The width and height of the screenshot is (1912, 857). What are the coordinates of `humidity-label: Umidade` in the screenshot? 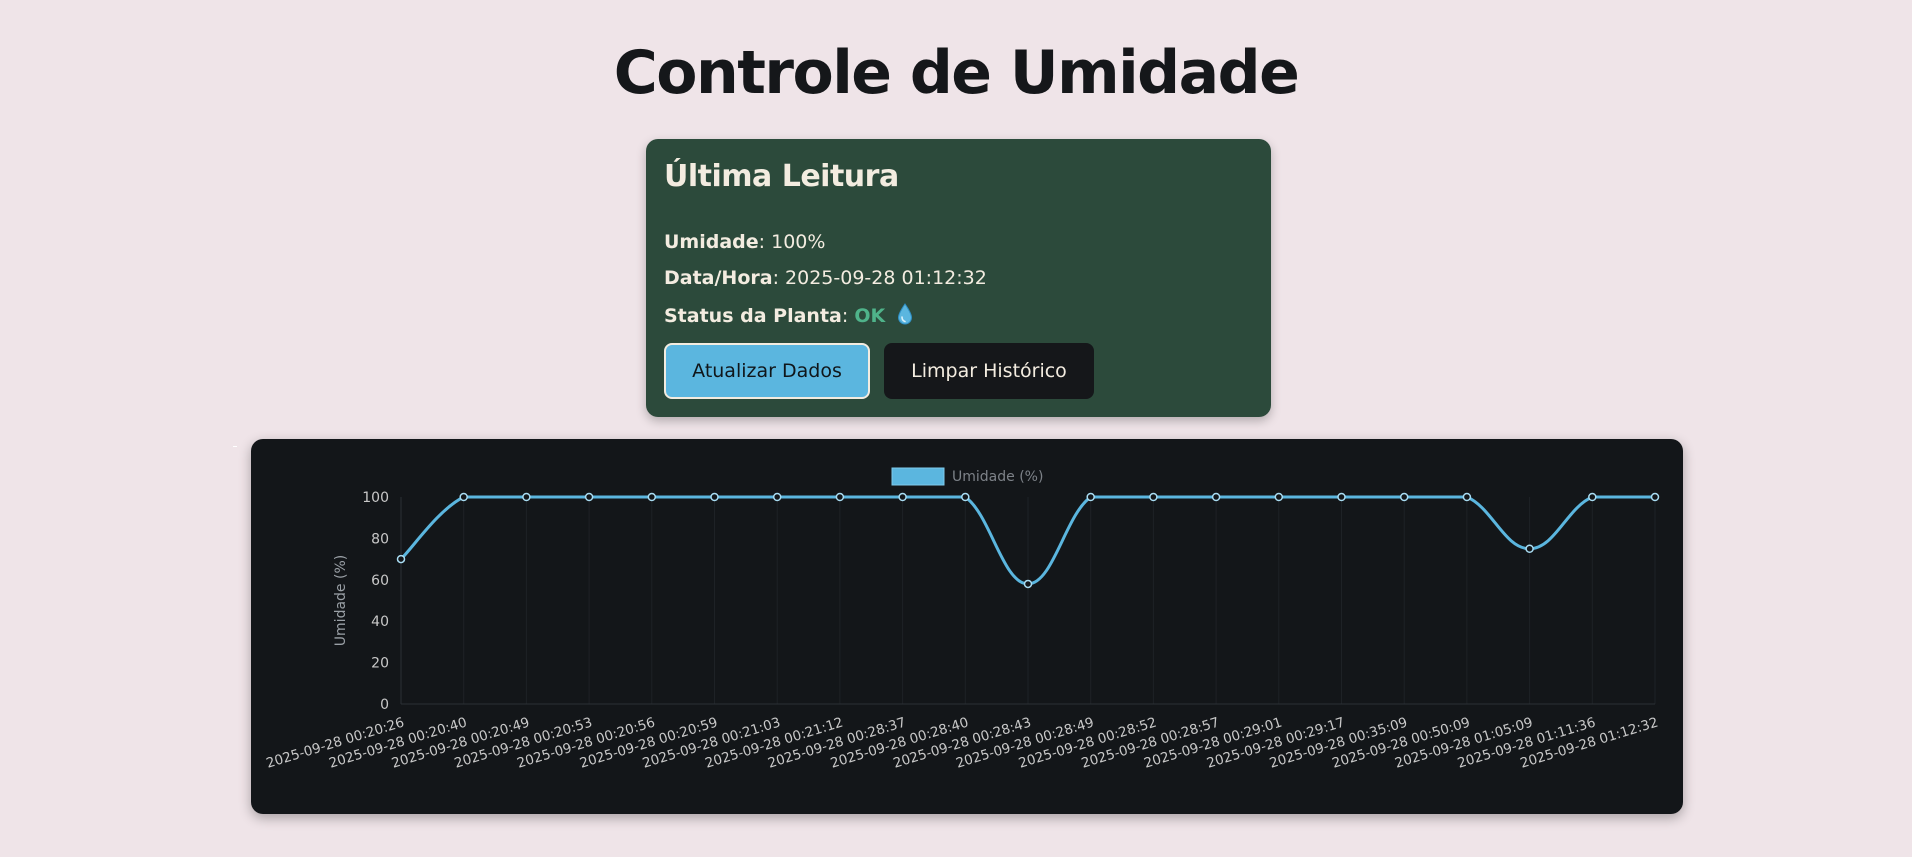 It's located at (711, 242).